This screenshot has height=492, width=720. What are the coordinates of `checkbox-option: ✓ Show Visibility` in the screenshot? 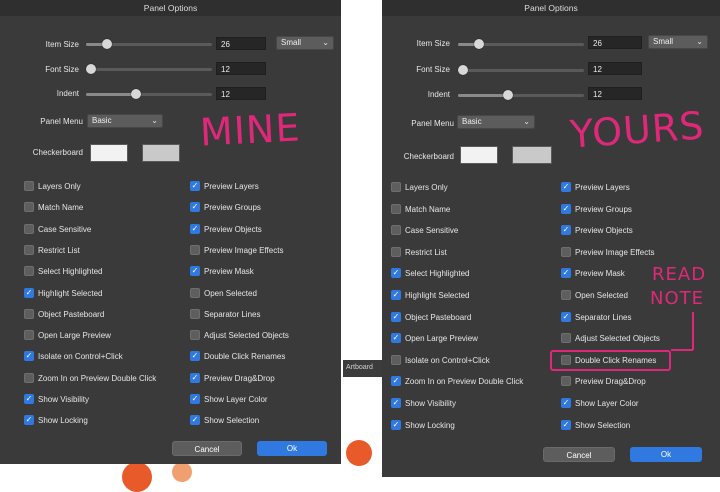 It's located at (99, 400).